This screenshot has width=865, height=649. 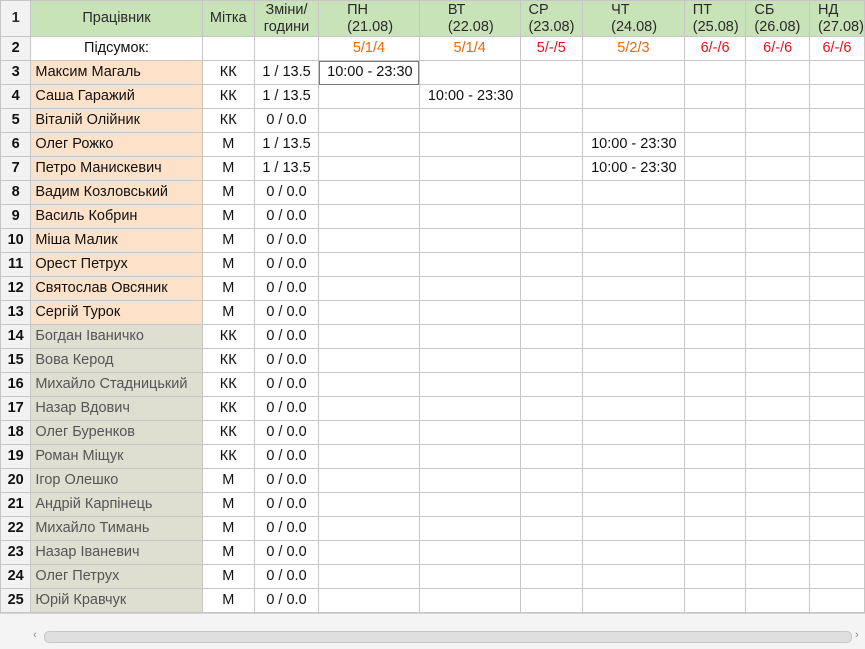 I want to click on row-number: 5, so click(x=16, y=120).